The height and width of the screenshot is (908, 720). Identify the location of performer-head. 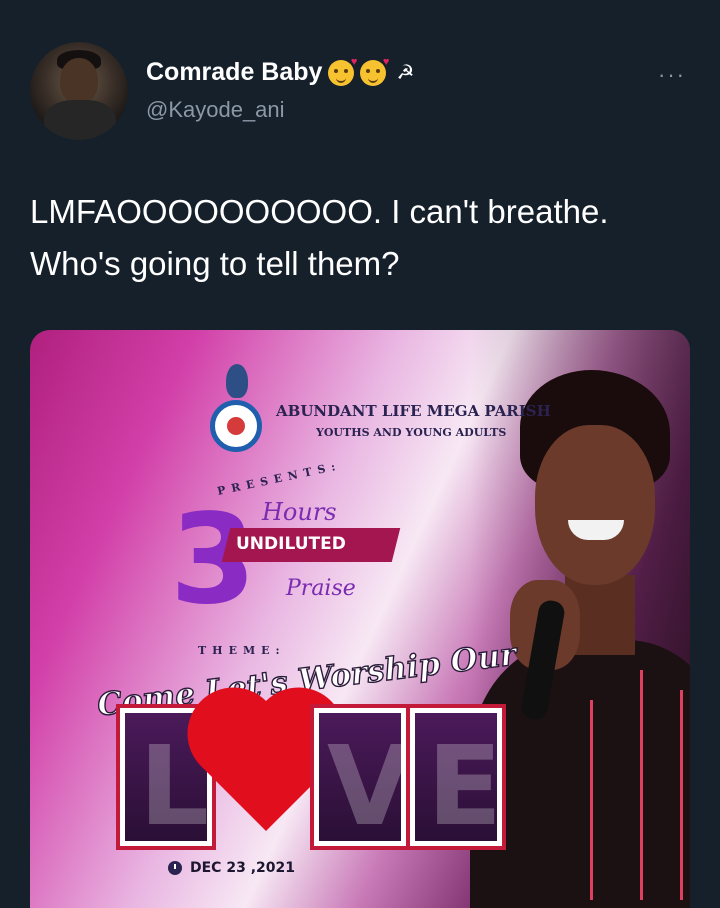
(595, 505).